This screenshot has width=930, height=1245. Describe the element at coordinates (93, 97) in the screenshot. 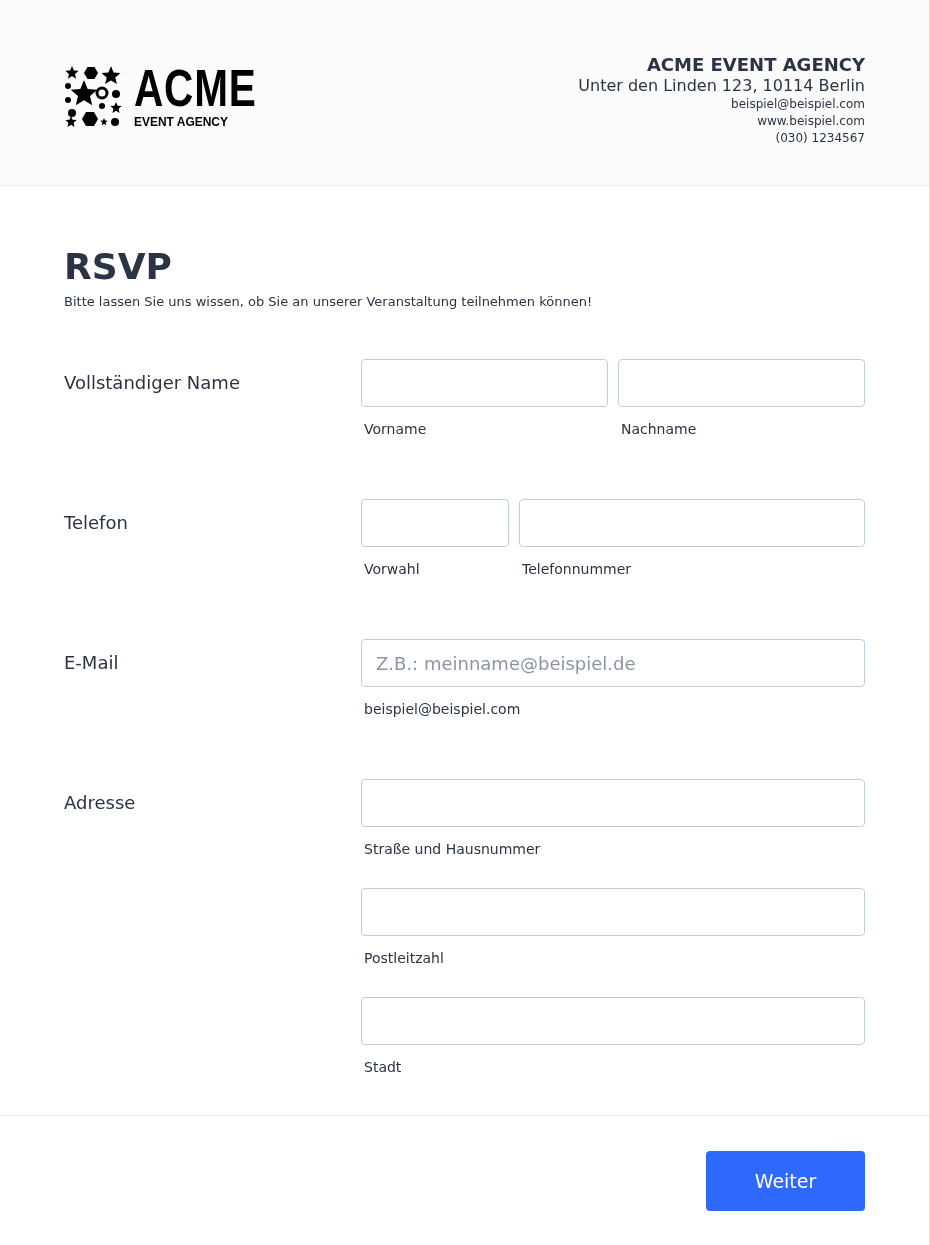

I see `stars-logo-icon` at that location.